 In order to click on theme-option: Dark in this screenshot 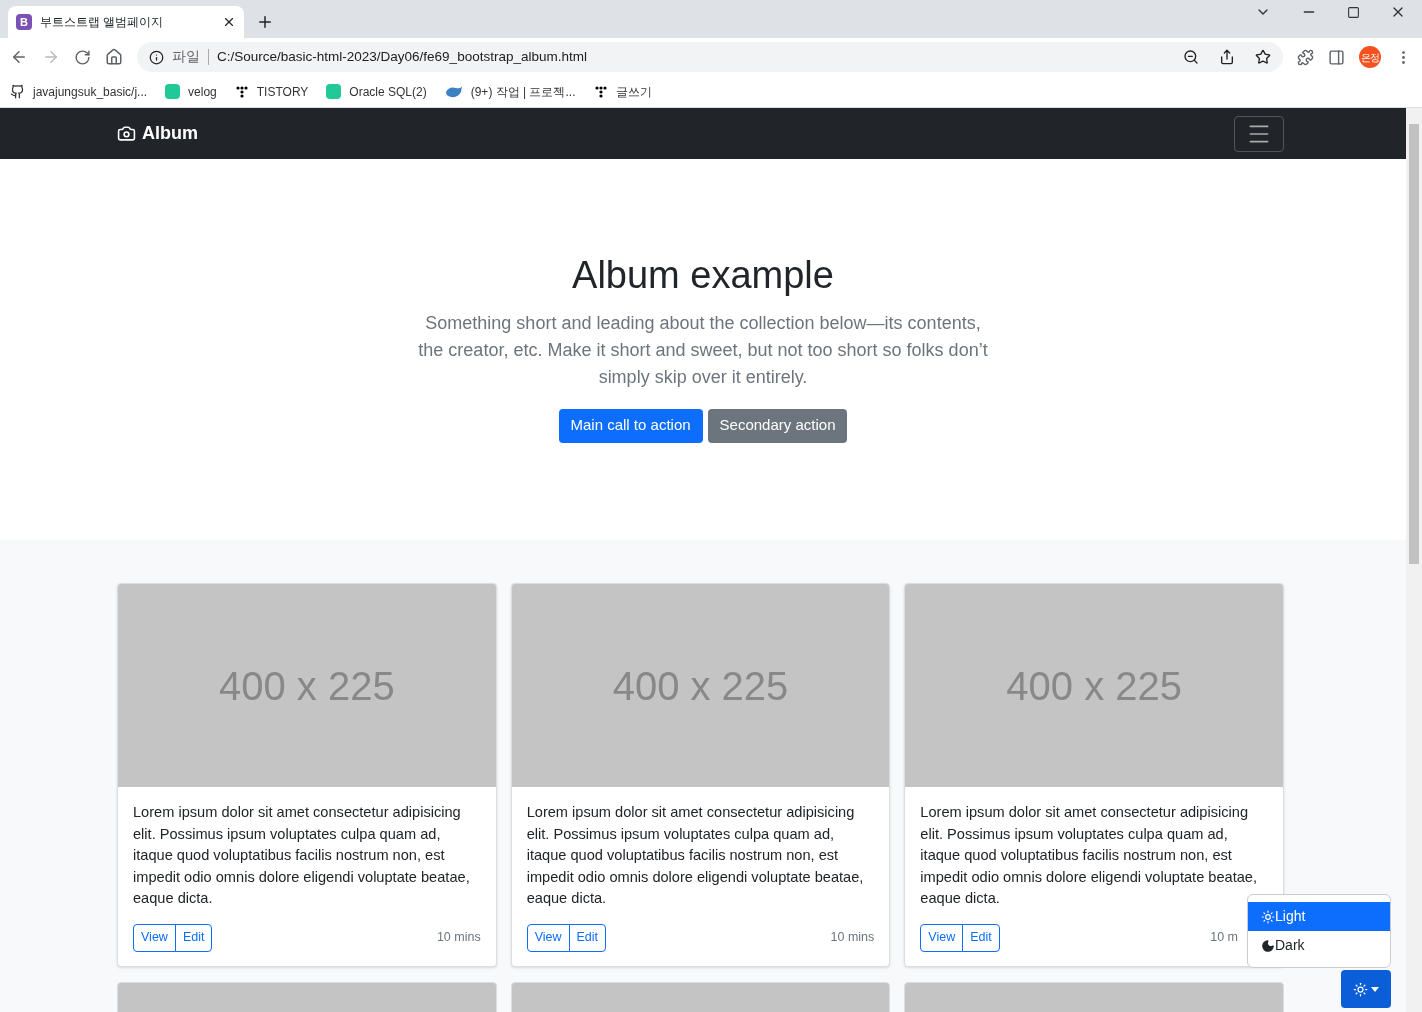, I will do `click(1319, 945)`.